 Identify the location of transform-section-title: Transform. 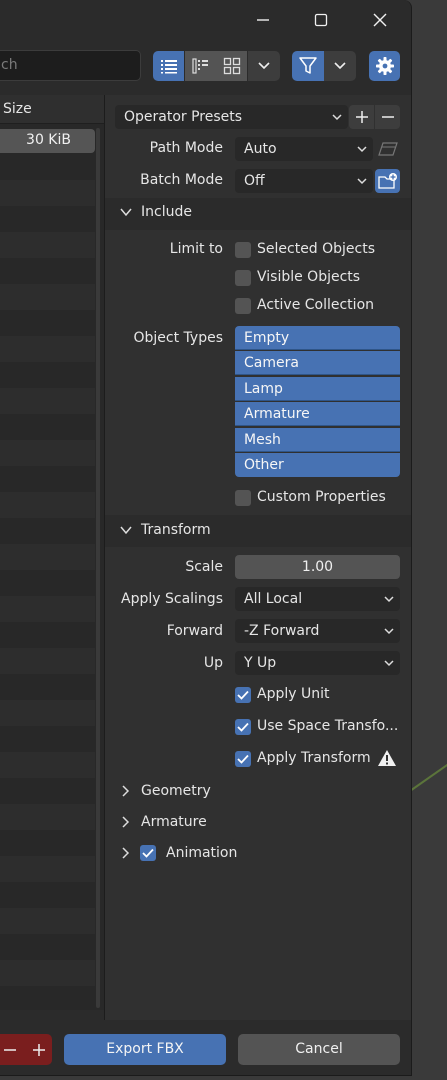
(176, 530).